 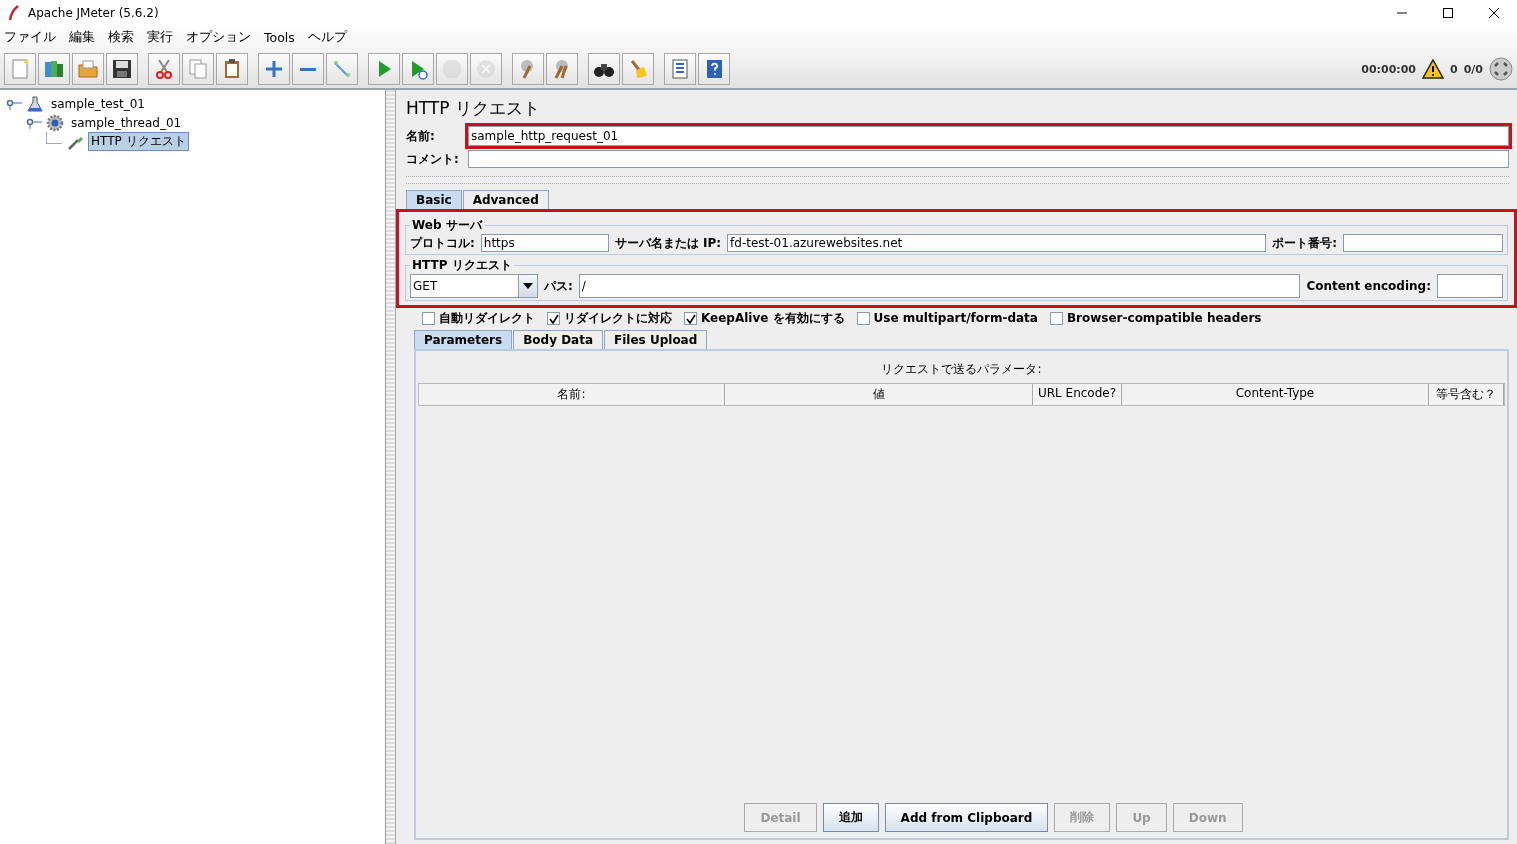 What do you see at coordinates (82, 37) in the screenshot?
I see `menu-item: 編集` at bounding box center [82, 37].